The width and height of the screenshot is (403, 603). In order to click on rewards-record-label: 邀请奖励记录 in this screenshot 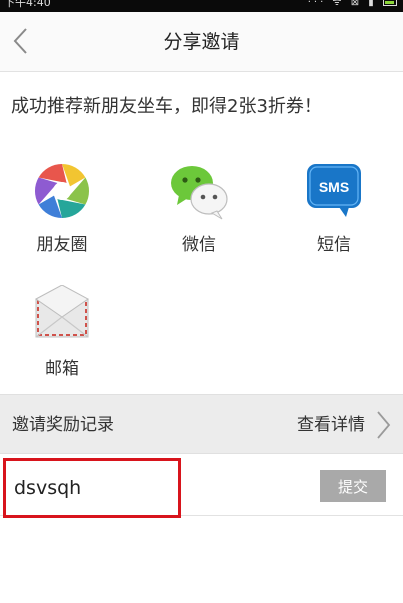, I will do `click(63, 425)`.